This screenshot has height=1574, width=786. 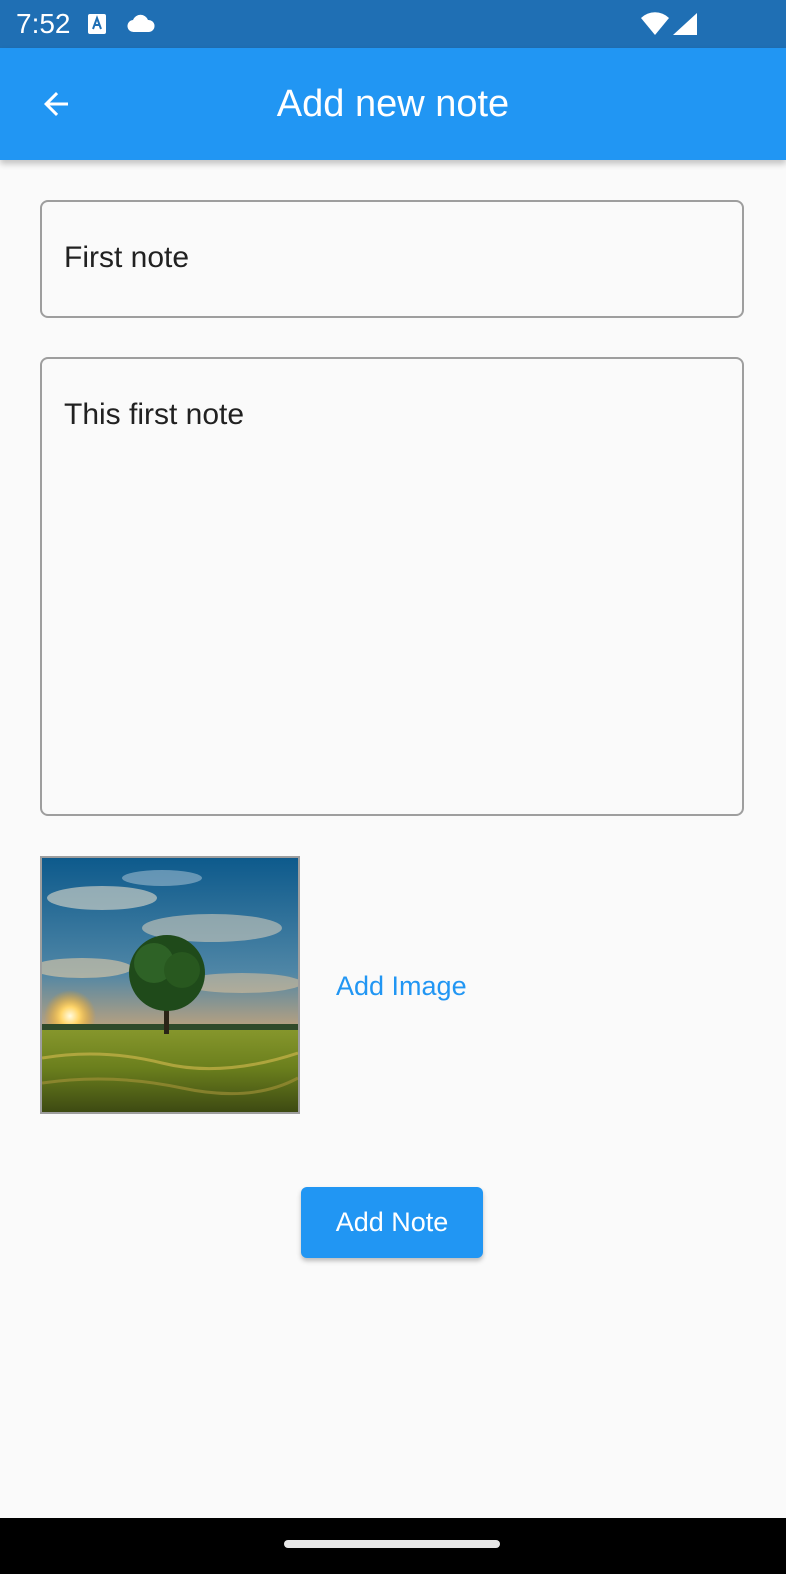 I want to click on navigation-bar, so click(x=393, y=1546).